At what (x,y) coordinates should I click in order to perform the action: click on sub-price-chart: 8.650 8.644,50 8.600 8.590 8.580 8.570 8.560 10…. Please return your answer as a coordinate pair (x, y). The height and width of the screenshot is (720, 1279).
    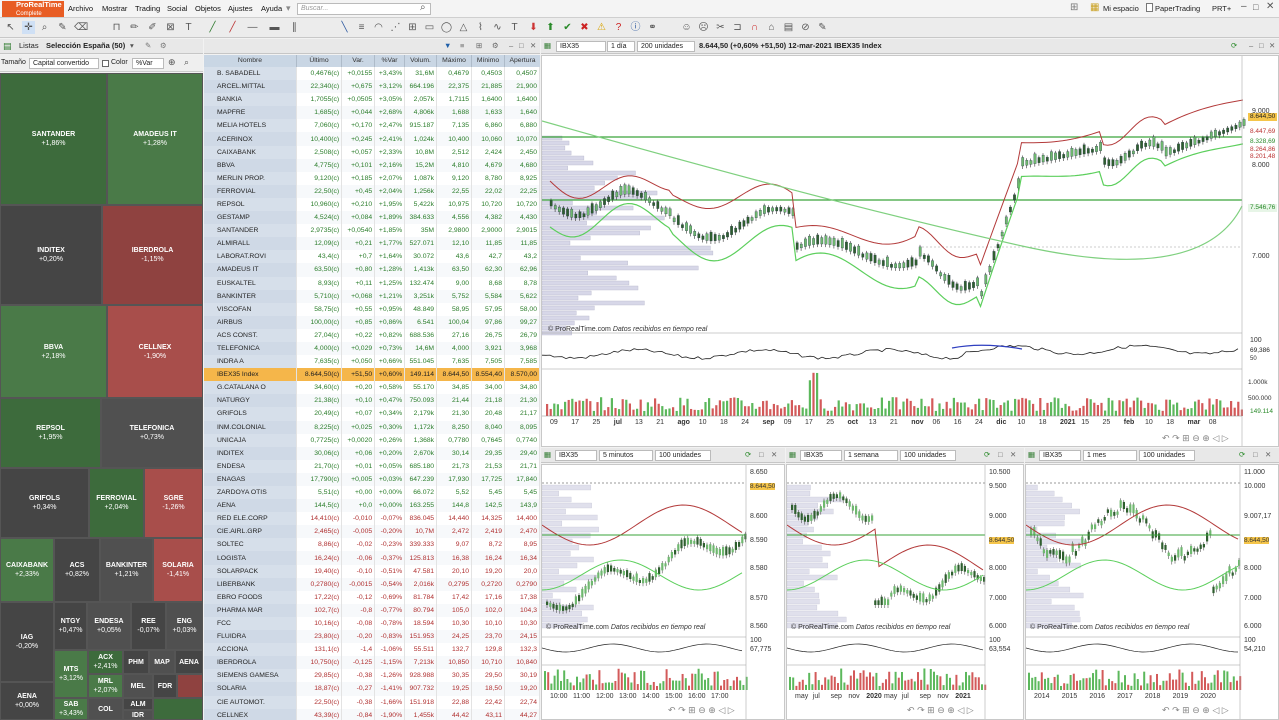
    Looking at the image, I should click on (663, 592).